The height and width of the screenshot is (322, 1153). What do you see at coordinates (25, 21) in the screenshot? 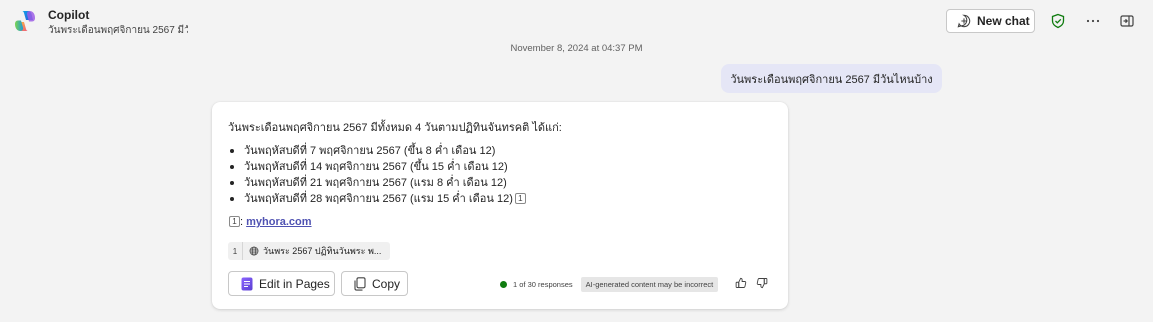
I see `copilot-logo` at bounding box center [25, 21].